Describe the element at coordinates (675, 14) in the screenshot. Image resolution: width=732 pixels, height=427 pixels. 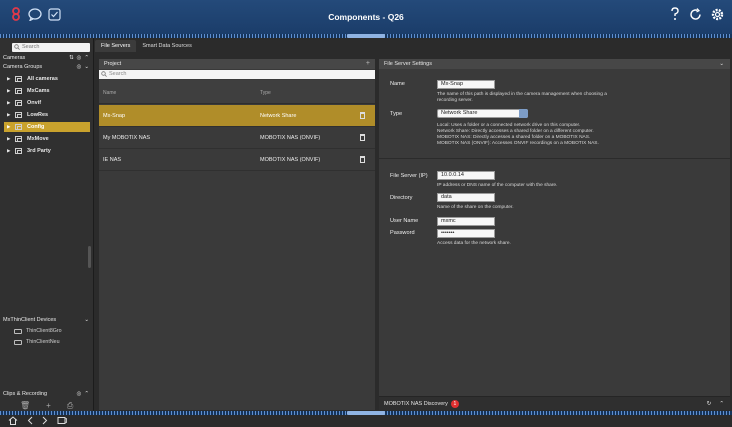
I see `help-icon` at that location.